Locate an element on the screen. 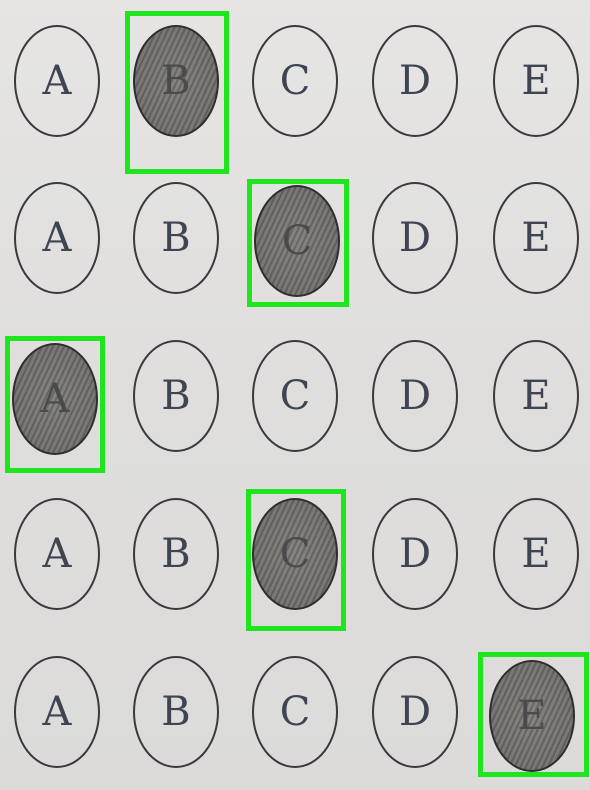  bubble-q4-e: E is located at coordinates (536, 554).